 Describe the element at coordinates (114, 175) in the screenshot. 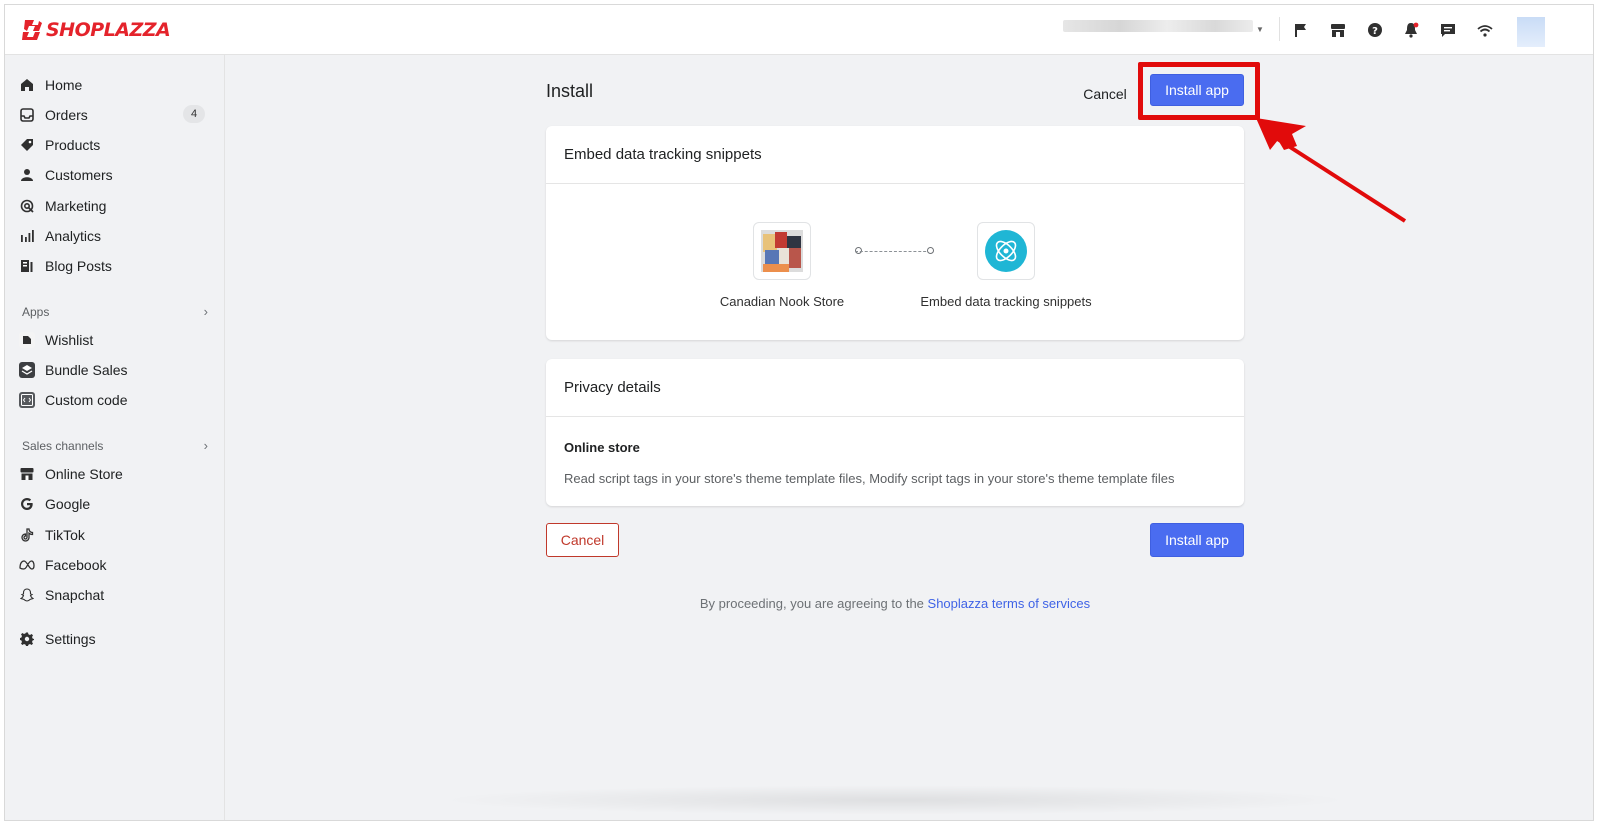

I see `sidebar-item-customers: Customers` at that location.